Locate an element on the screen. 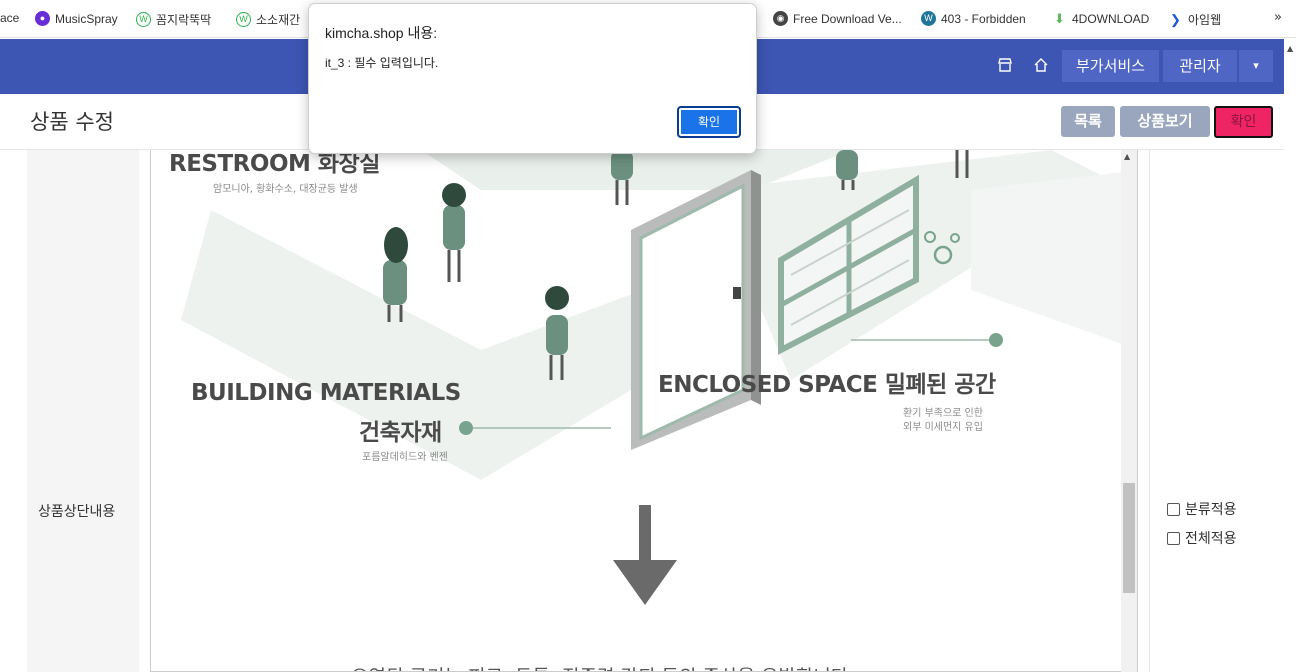 The height and width of the screenshot is (672, 1296). apply-category-label: 분류적용 is located at coordinates (1211, 510).